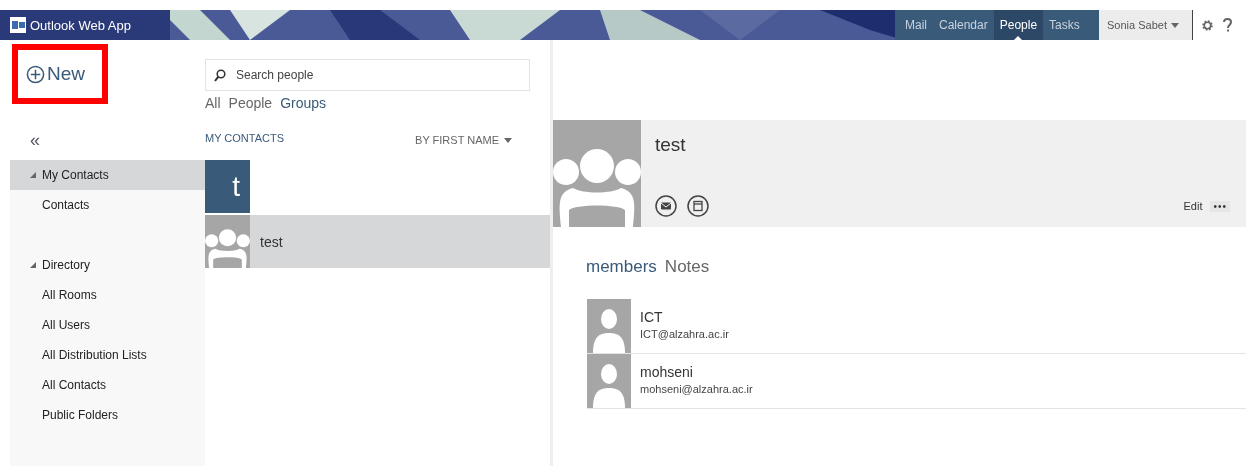 The height and width of the screenshot is (466, 1246). Describe the element at coordinates (107, 325) in the screenshot. I see `sidebar-item: All Users` at that location.